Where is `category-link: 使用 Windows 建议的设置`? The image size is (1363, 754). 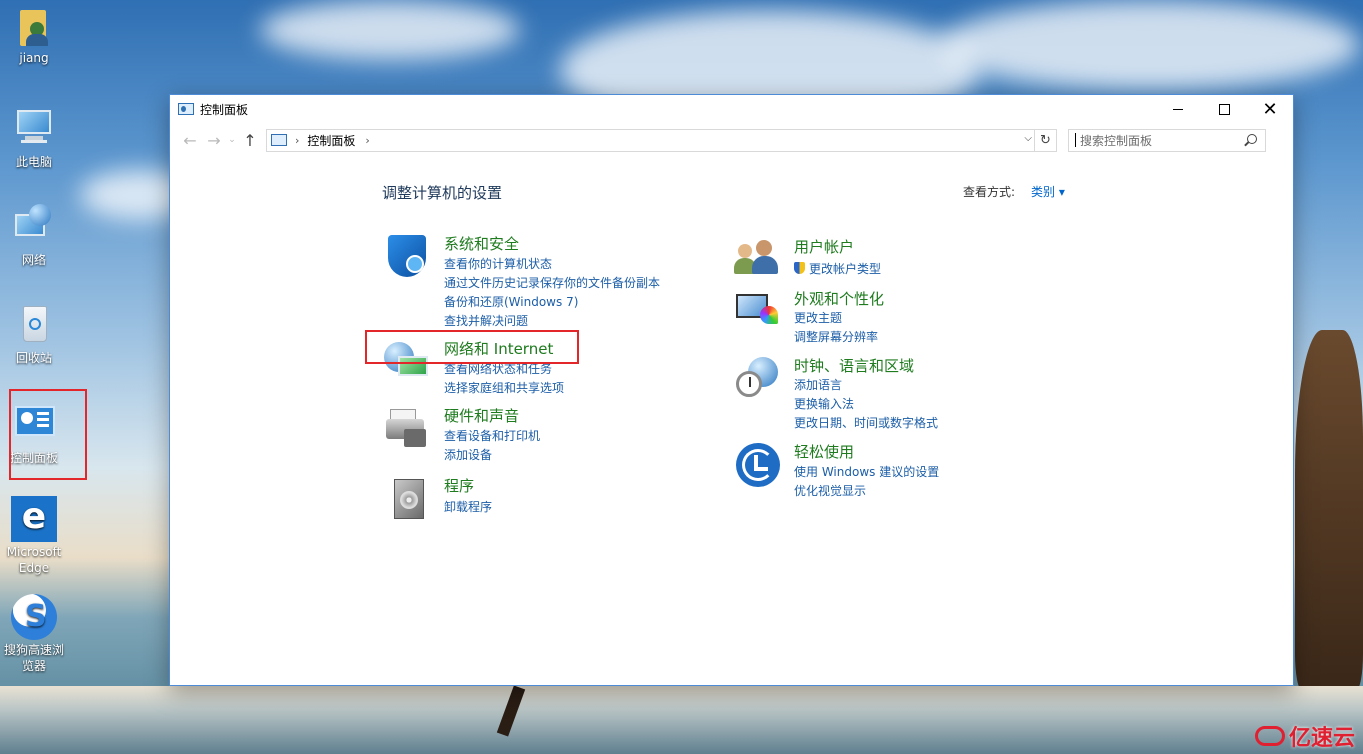
category-link: 使用 Windows 建议的设置 is located at coordinates (866, 471).